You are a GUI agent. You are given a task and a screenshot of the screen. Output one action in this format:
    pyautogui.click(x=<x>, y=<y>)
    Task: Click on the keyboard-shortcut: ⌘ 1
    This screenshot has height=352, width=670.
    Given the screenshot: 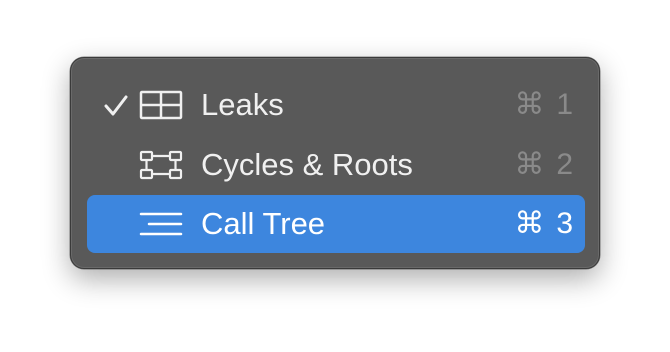 What is the action you would take?
    pyautogui.click(x=543, y=105)
    